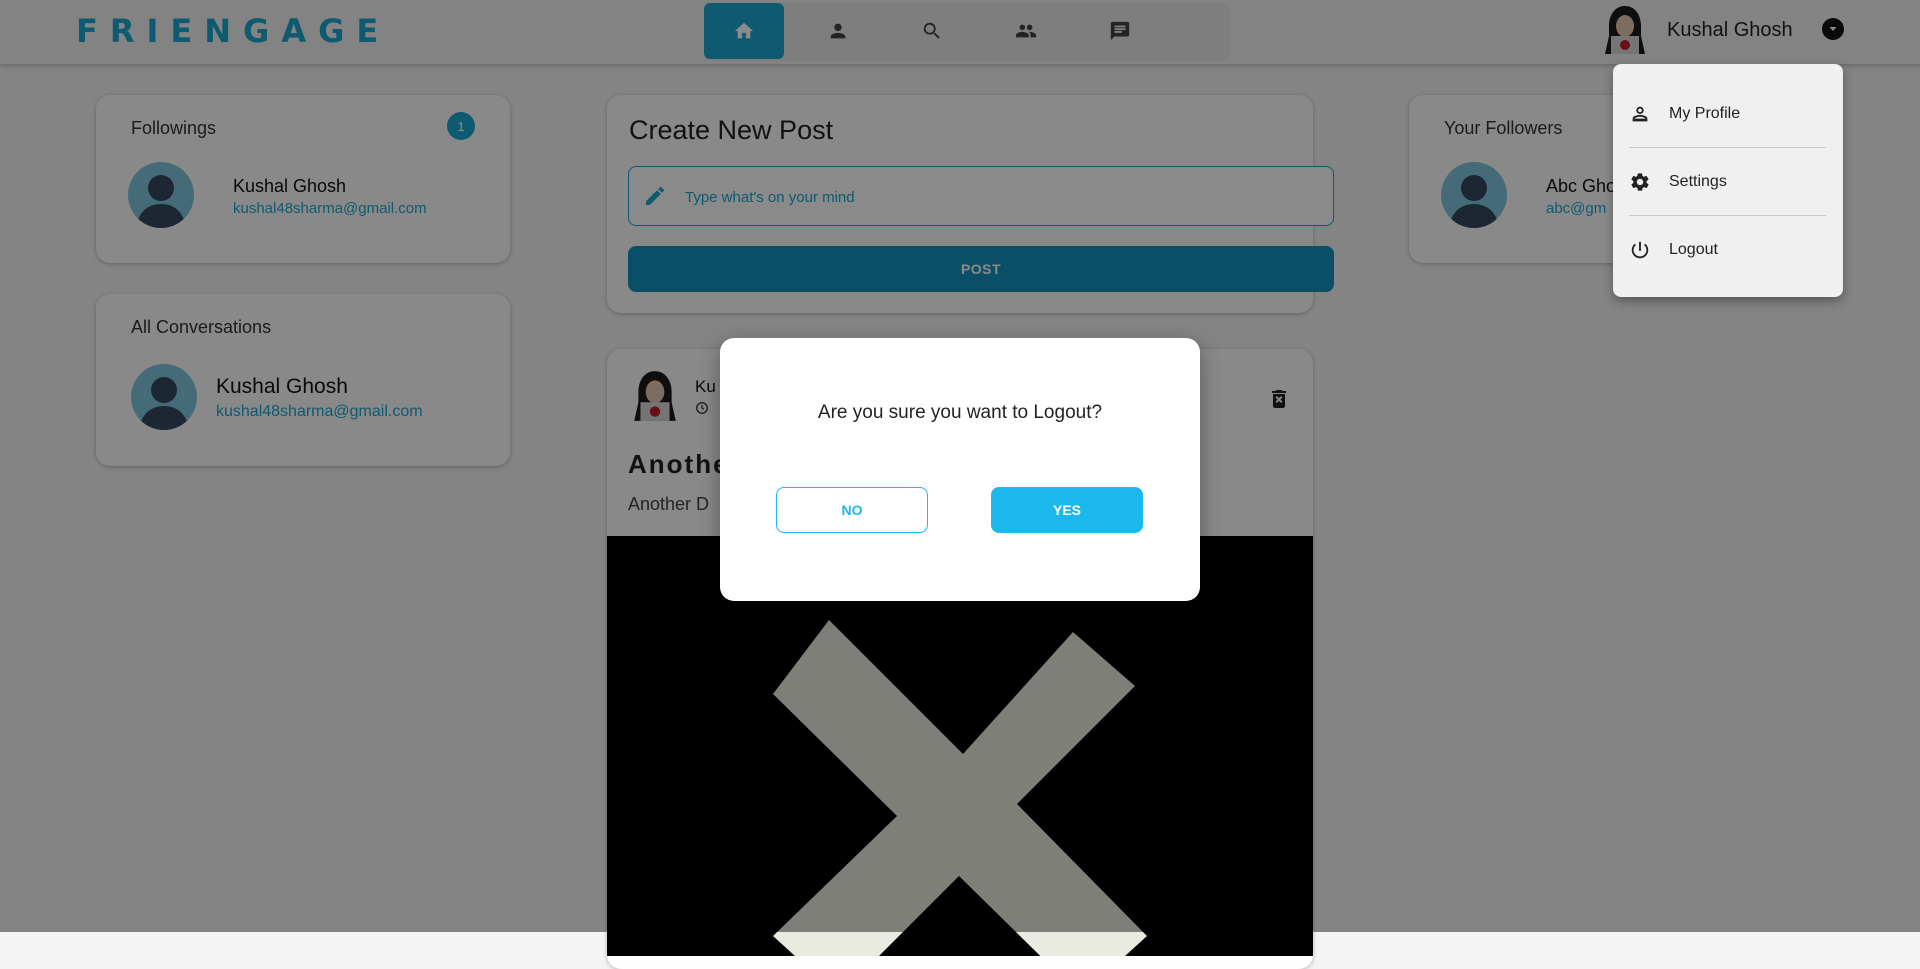 This screenshot has width=1920, height=969. Describe the element at coordinates (960, 412) in the screenshot. I see `dialog-message: Are you sure you want to Logout?` at that location.